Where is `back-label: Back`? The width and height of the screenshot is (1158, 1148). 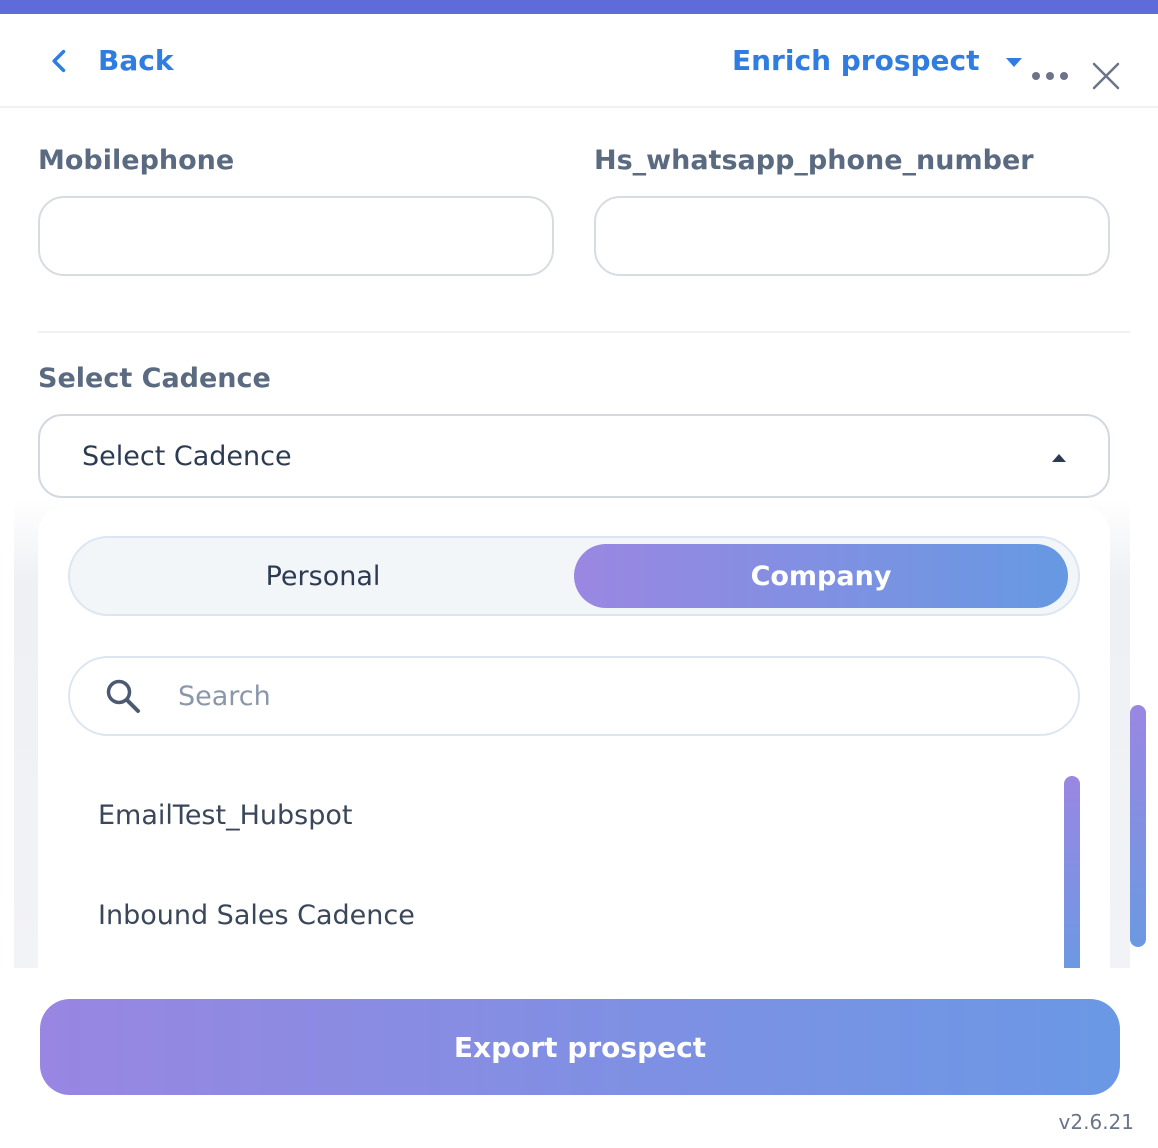 back-label: Back is located at coordinates (136, 60).